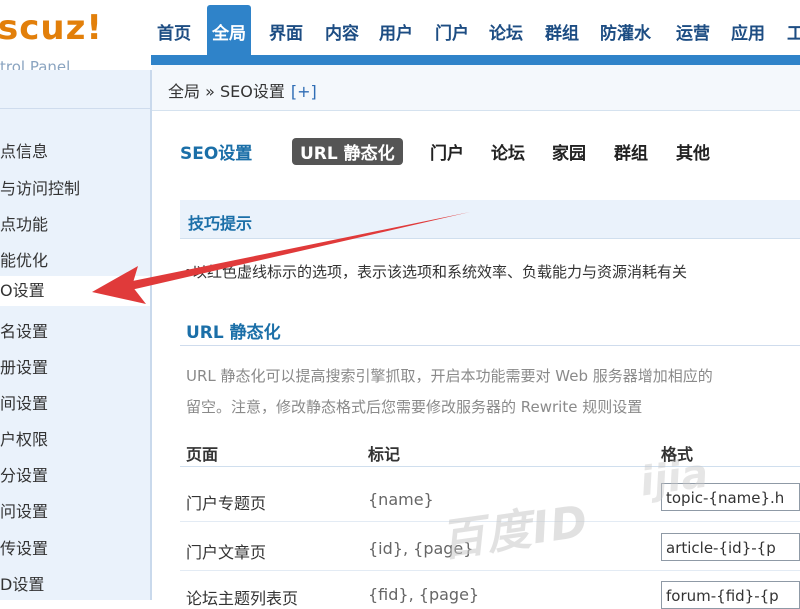 This screenshot has height=609, width=800. I want to click on section-description-line1: URL 静态化可以提高搜索引擎抓取，开启本功能需要对 Web 服务器增加相应的, so click(449, 376).